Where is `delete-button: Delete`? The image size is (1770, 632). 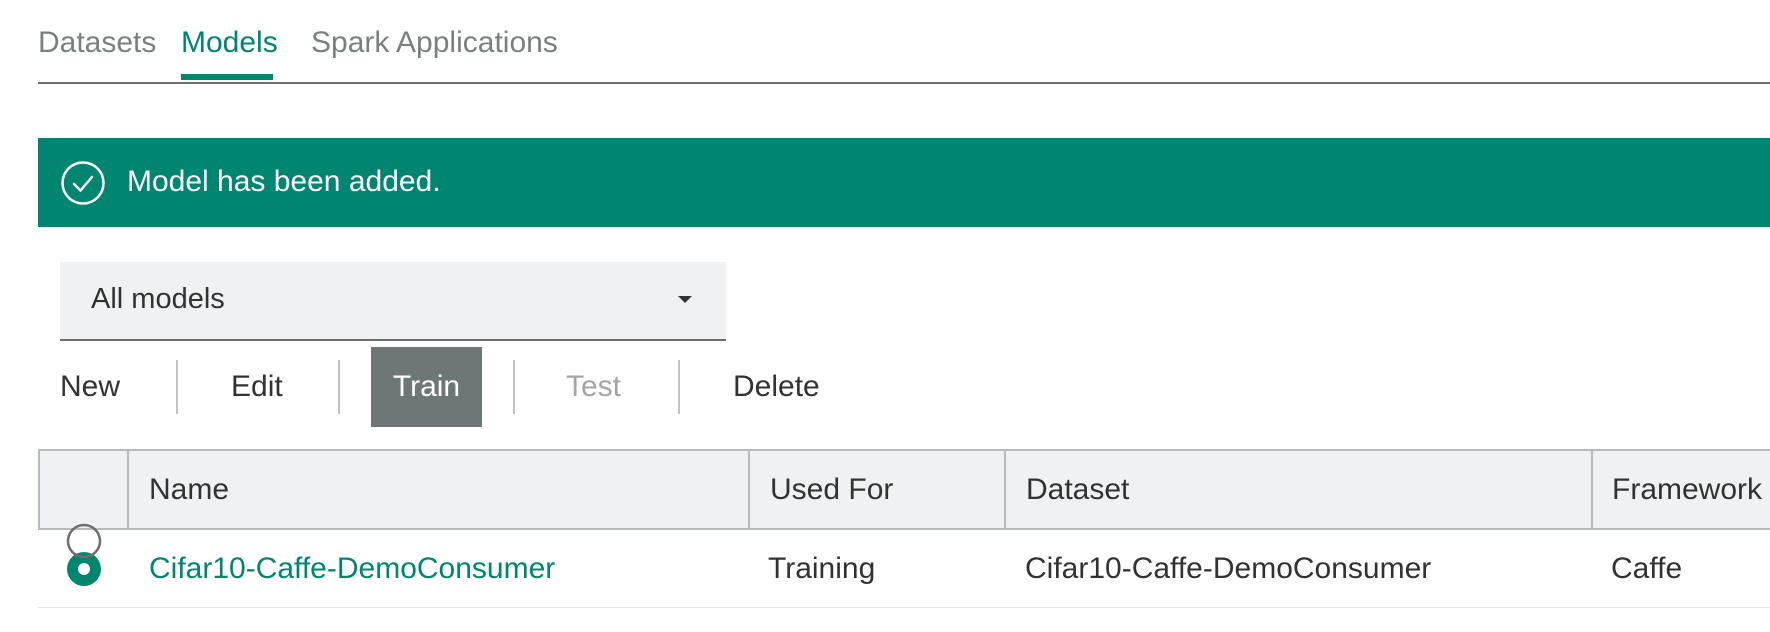 delete-button: Delete is located at coordinates (776, 387).